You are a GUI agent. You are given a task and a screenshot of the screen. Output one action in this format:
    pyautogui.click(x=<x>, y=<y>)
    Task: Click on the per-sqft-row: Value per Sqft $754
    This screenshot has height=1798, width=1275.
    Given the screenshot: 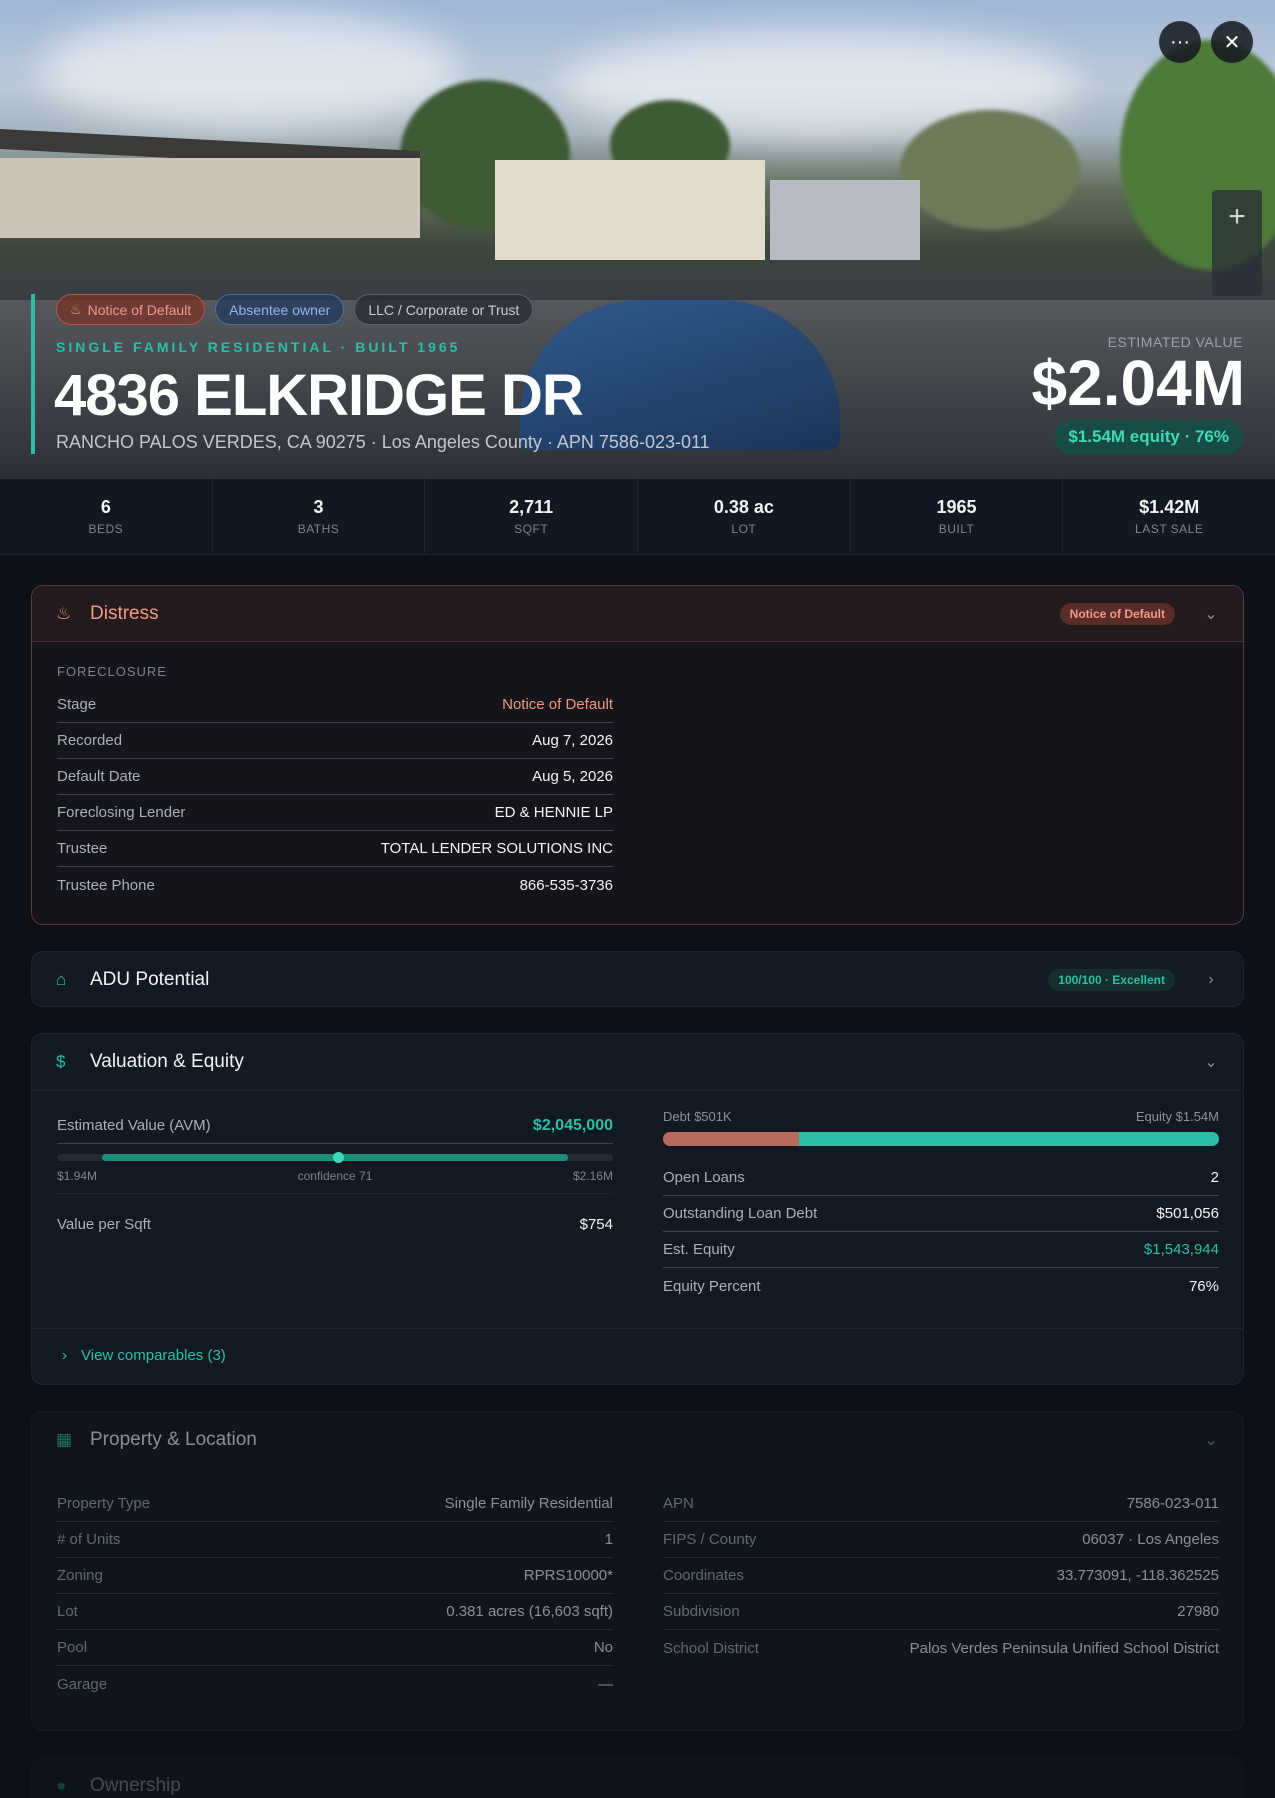 What is the action you would take?
    pyautogui.click(x=335, y=1224)
    